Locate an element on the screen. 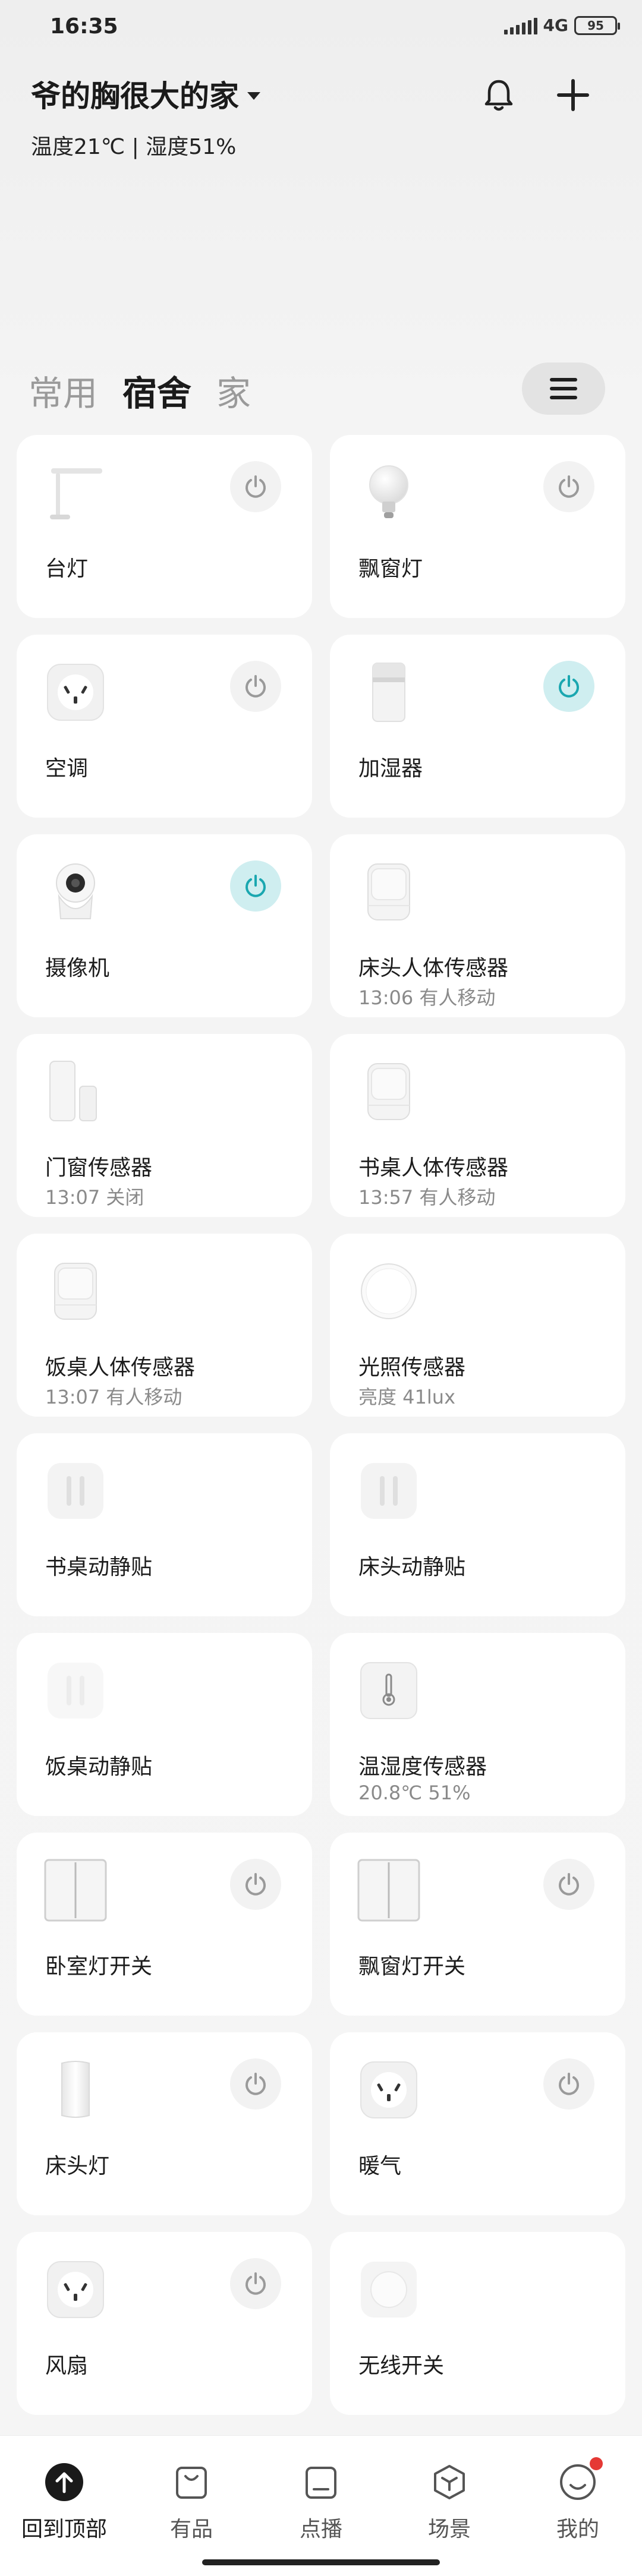 The height and width of the screenshot is (2576, 642). device-name: 书桌人体传感器 is located at coordinates (433, 1168).